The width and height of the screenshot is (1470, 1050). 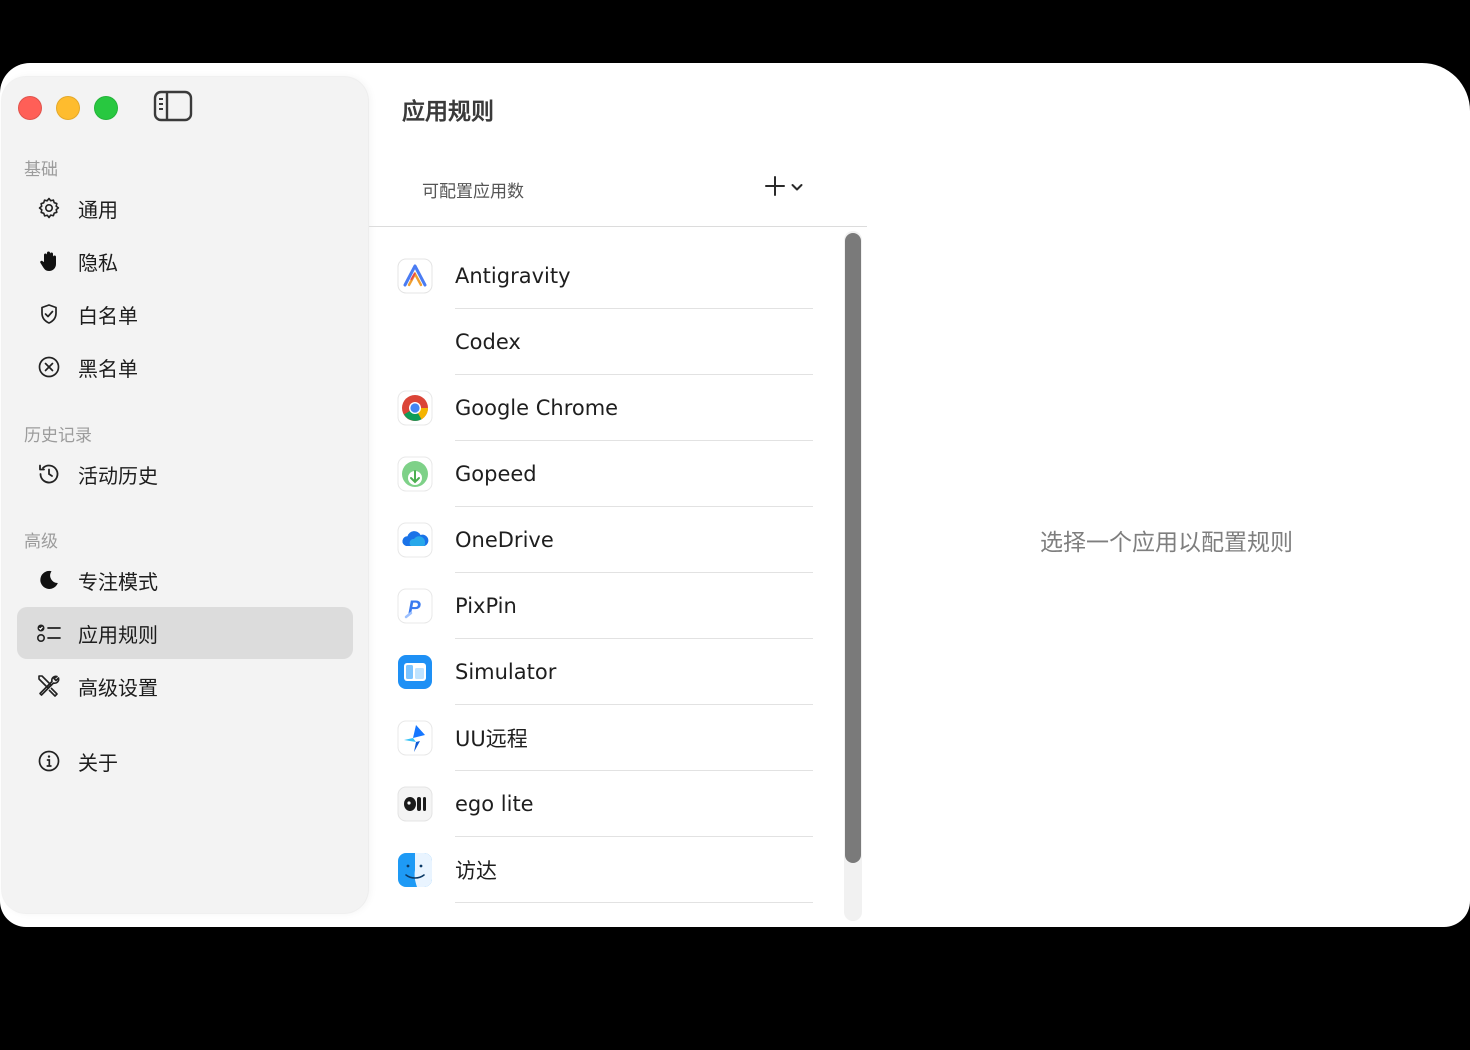 What do you see at coordinates (98, 762) in the screenshot?
I see `sidebar-item-label: 关于` at bounding box center [98, 762].